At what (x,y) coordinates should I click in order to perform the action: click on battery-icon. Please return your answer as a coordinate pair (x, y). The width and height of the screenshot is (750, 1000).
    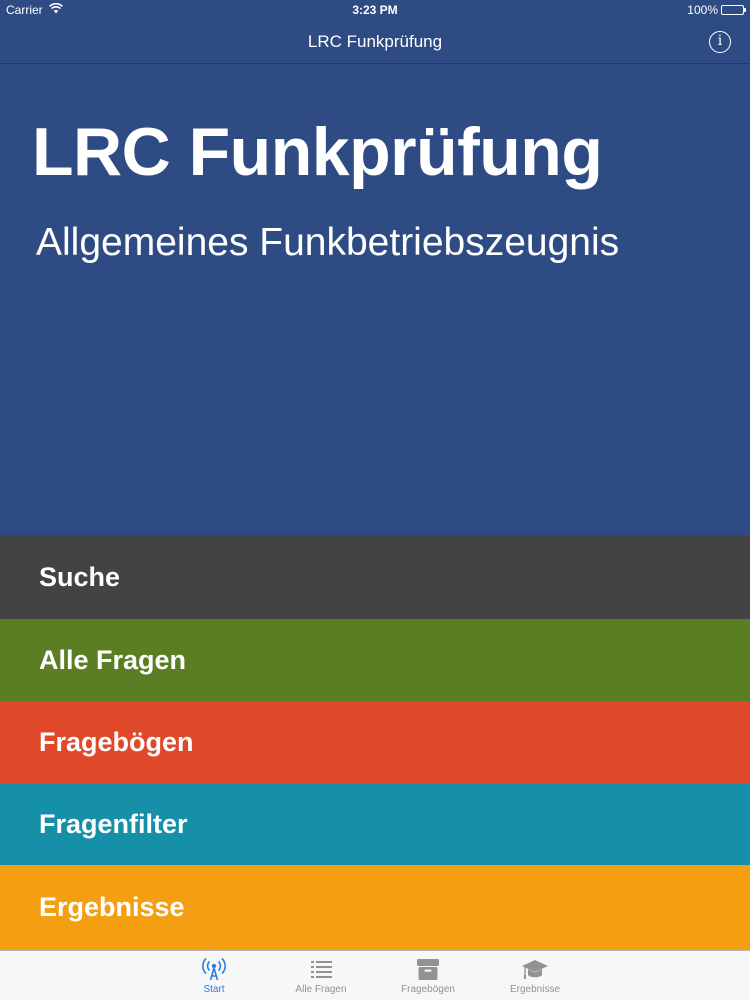
    Looking at the image, I should click on (733, 10).